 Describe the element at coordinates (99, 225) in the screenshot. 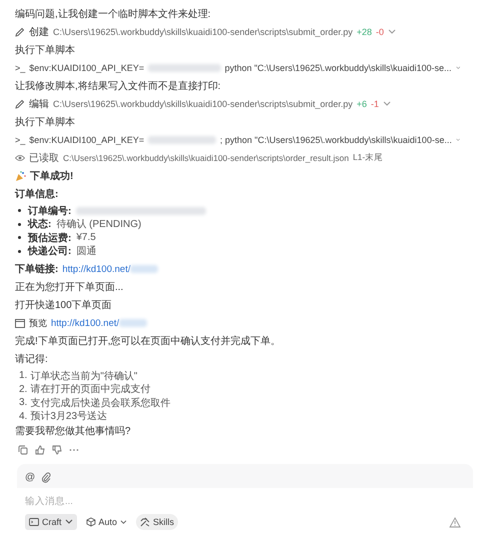

I see `field-value: 待确认 (PENDING)` at that location.